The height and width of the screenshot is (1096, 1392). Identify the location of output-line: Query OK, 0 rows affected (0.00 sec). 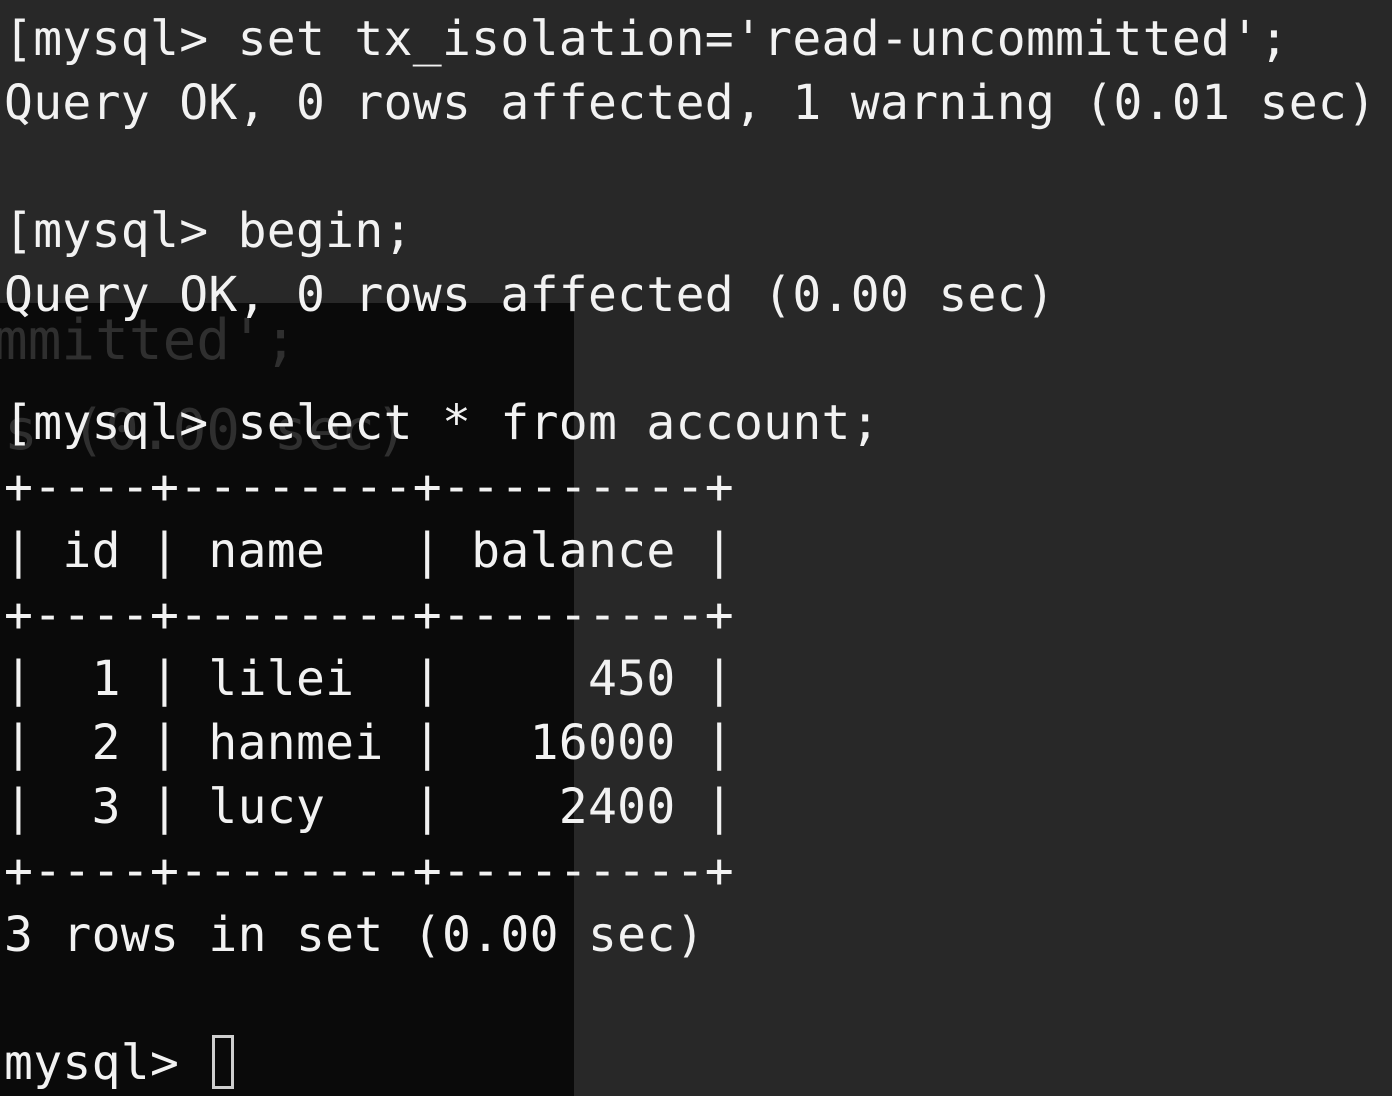
(530, 295).